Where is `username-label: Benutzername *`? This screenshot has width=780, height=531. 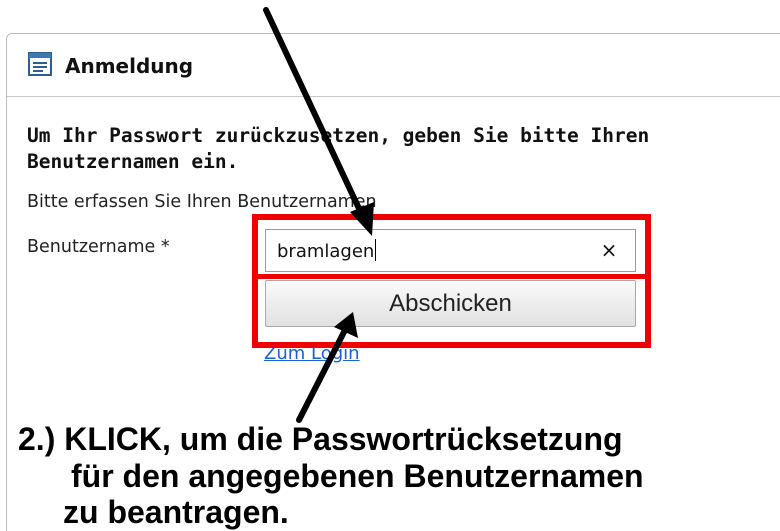
username-label: Benutzername * is located at coordinates (98, 247).